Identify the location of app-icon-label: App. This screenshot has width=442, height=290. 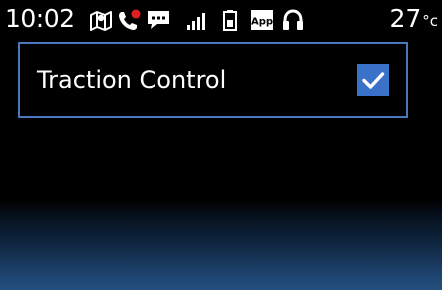
(262, 22).